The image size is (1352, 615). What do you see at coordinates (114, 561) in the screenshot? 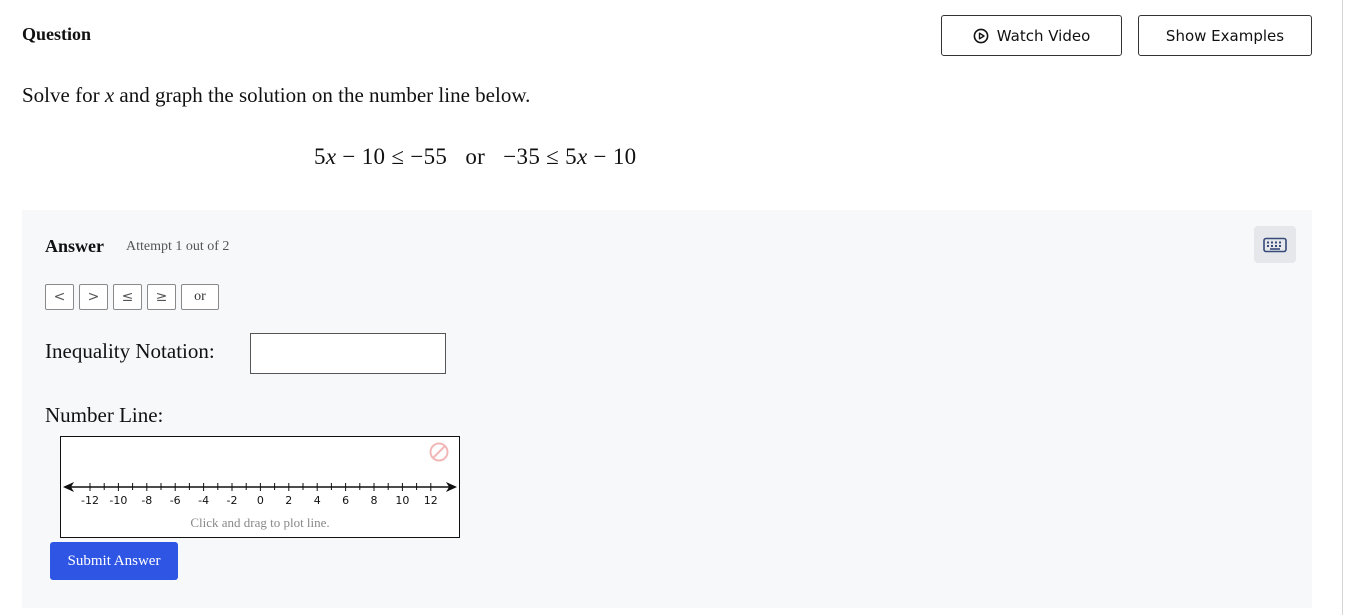
I see `submit-answer-button: Submit Answer` at bounding box center [114, 561].